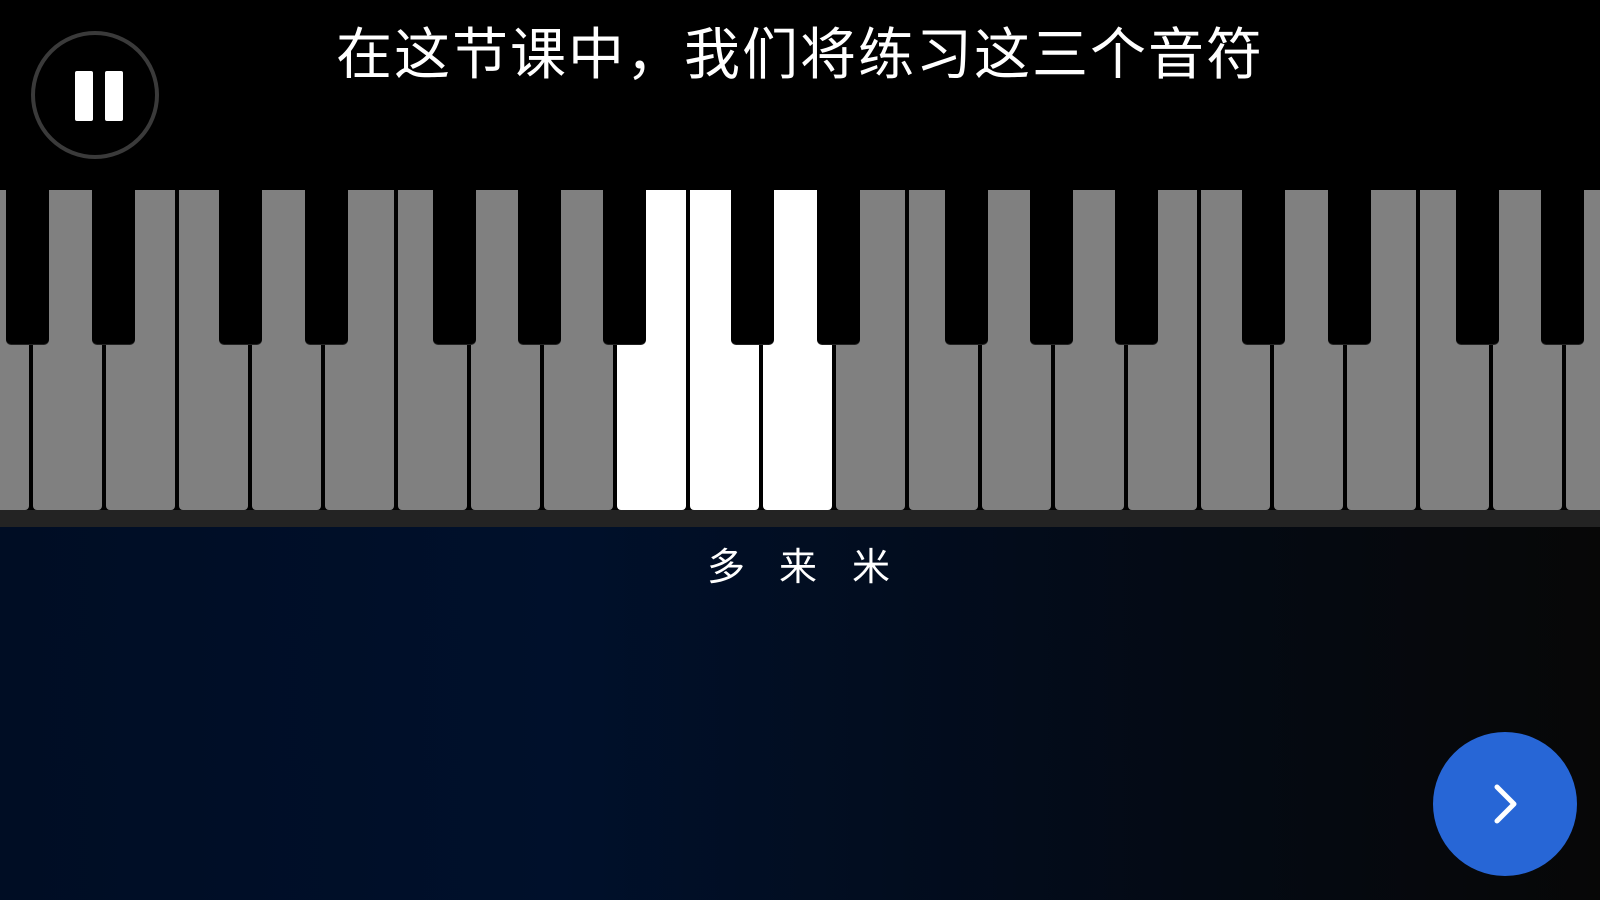 The width and height of the screenshot is (1600, 900). I want to click on next-button, so click(1505, 804).